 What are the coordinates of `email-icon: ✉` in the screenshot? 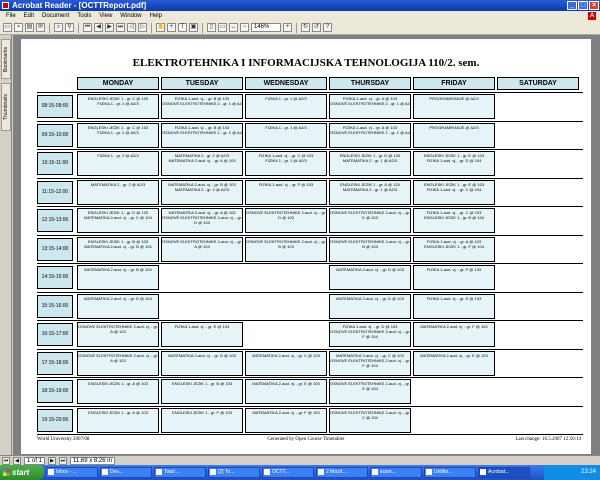 It's located at (40, 27).